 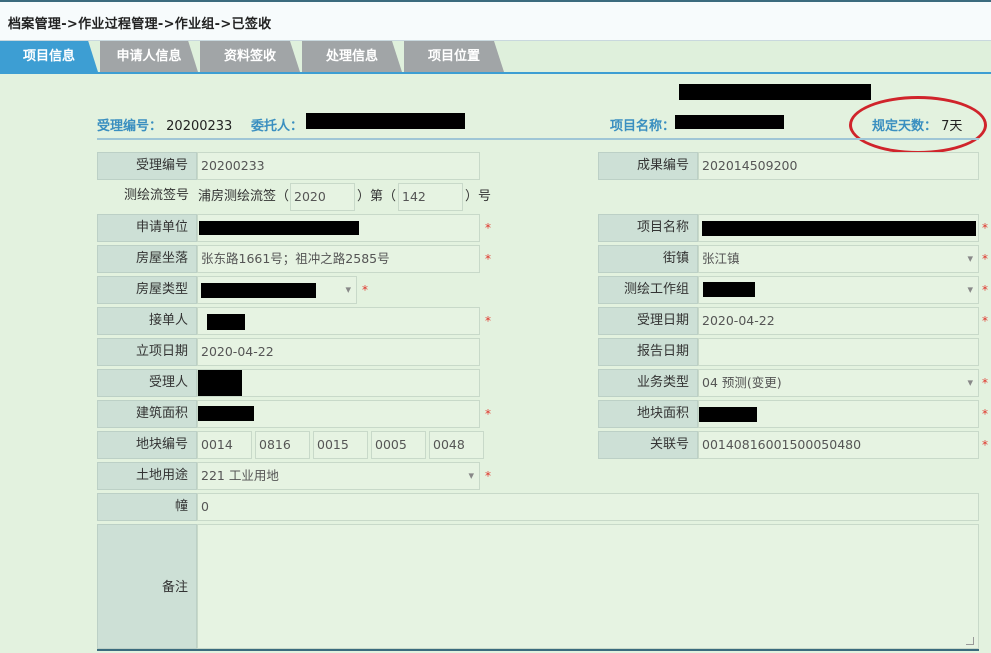 I want to click on accept-no-label: 受理编号, so click(x=147, y=166).